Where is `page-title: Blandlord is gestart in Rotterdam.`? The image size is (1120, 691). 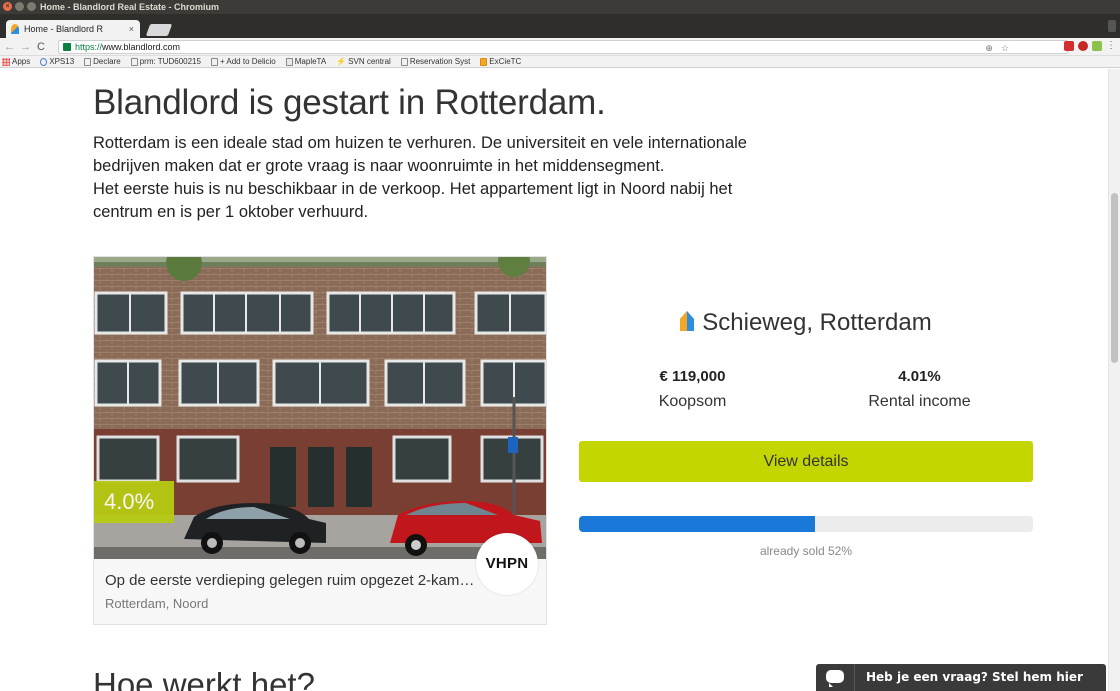
page-title: Blandlord is gestart in Rotterdam. is located at coordinates (349, 102).